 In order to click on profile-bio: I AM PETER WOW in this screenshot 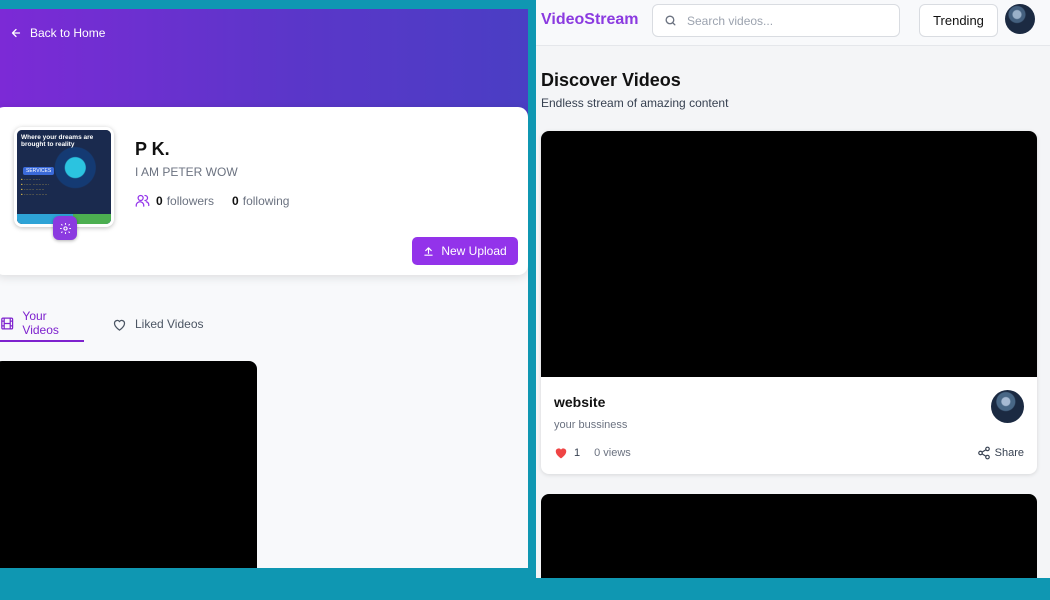, I will do `click(186, 172)`.